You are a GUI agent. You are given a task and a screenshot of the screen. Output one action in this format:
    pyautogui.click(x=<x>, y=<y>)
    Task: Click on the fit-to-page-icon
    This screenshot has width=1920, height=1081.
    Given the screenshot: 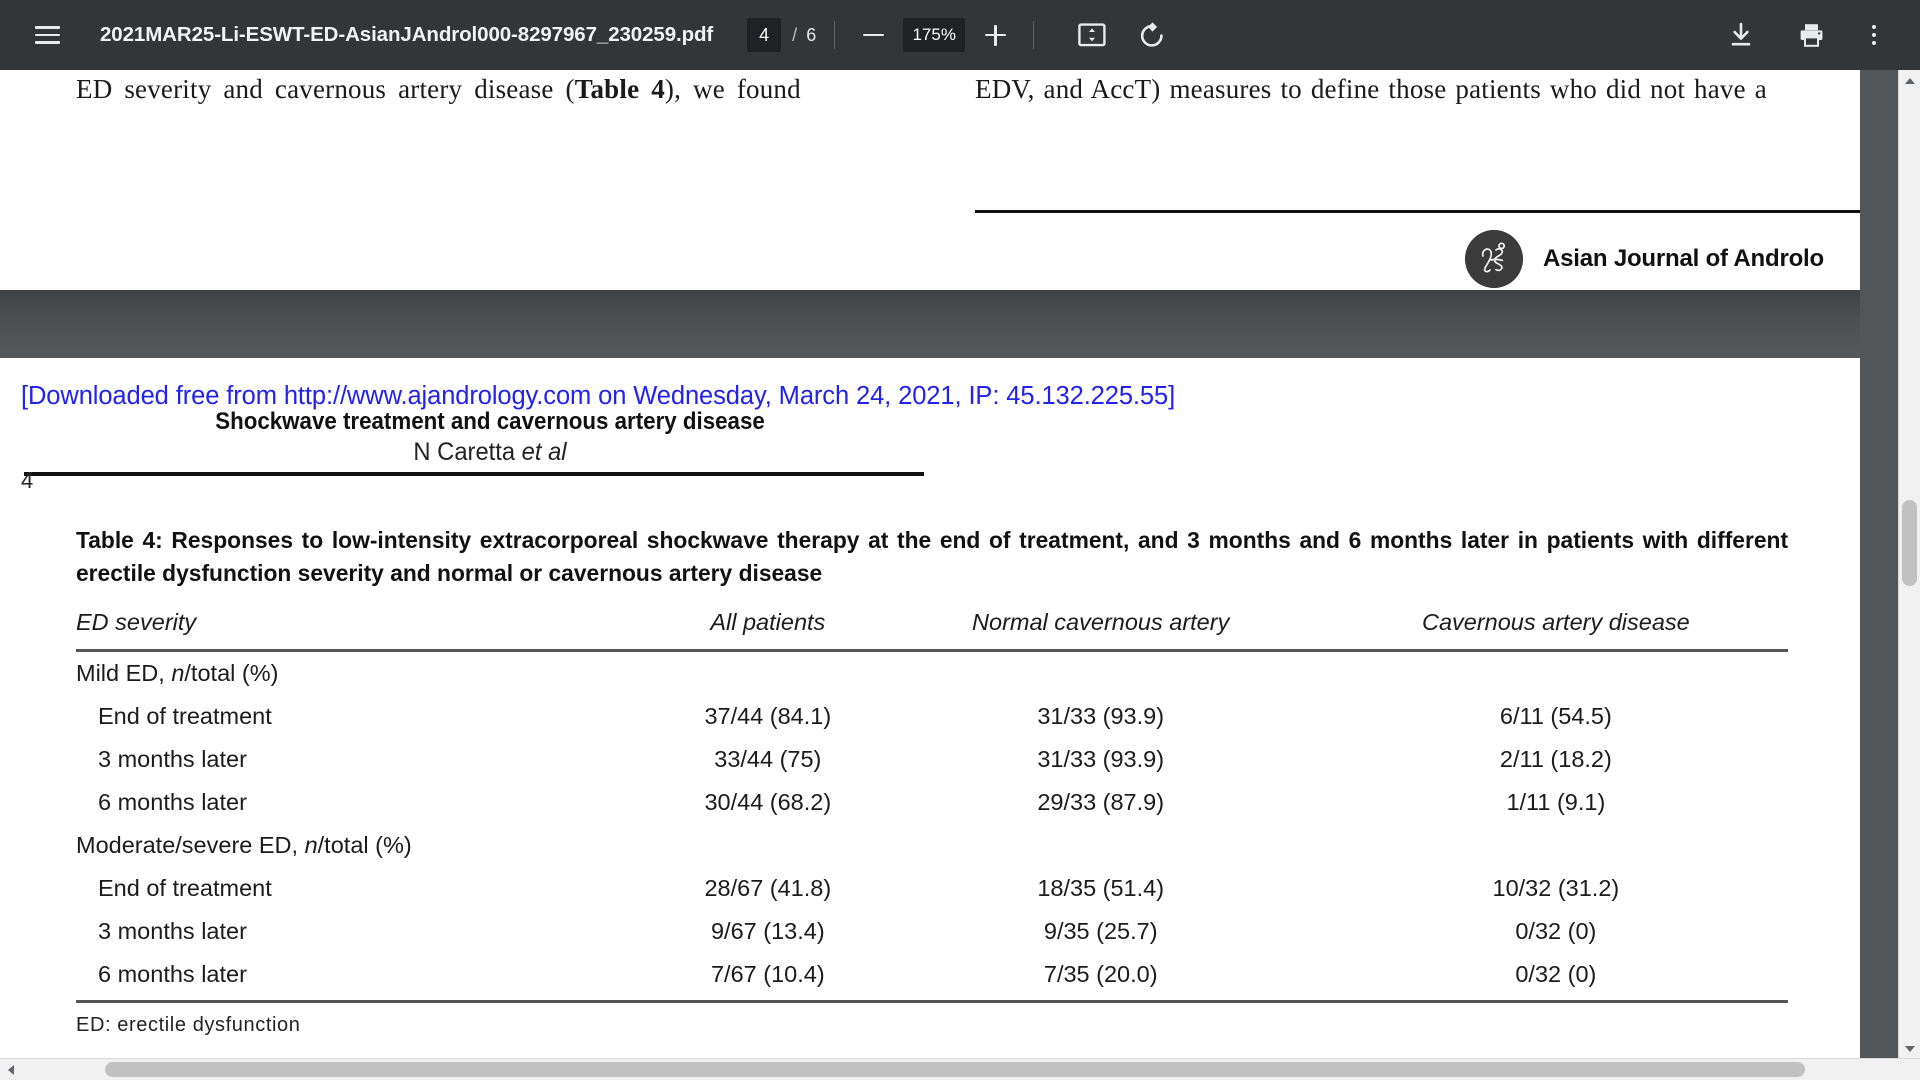 What is the action you would take?
    pyautogui.click(x=1092, y=35)
    